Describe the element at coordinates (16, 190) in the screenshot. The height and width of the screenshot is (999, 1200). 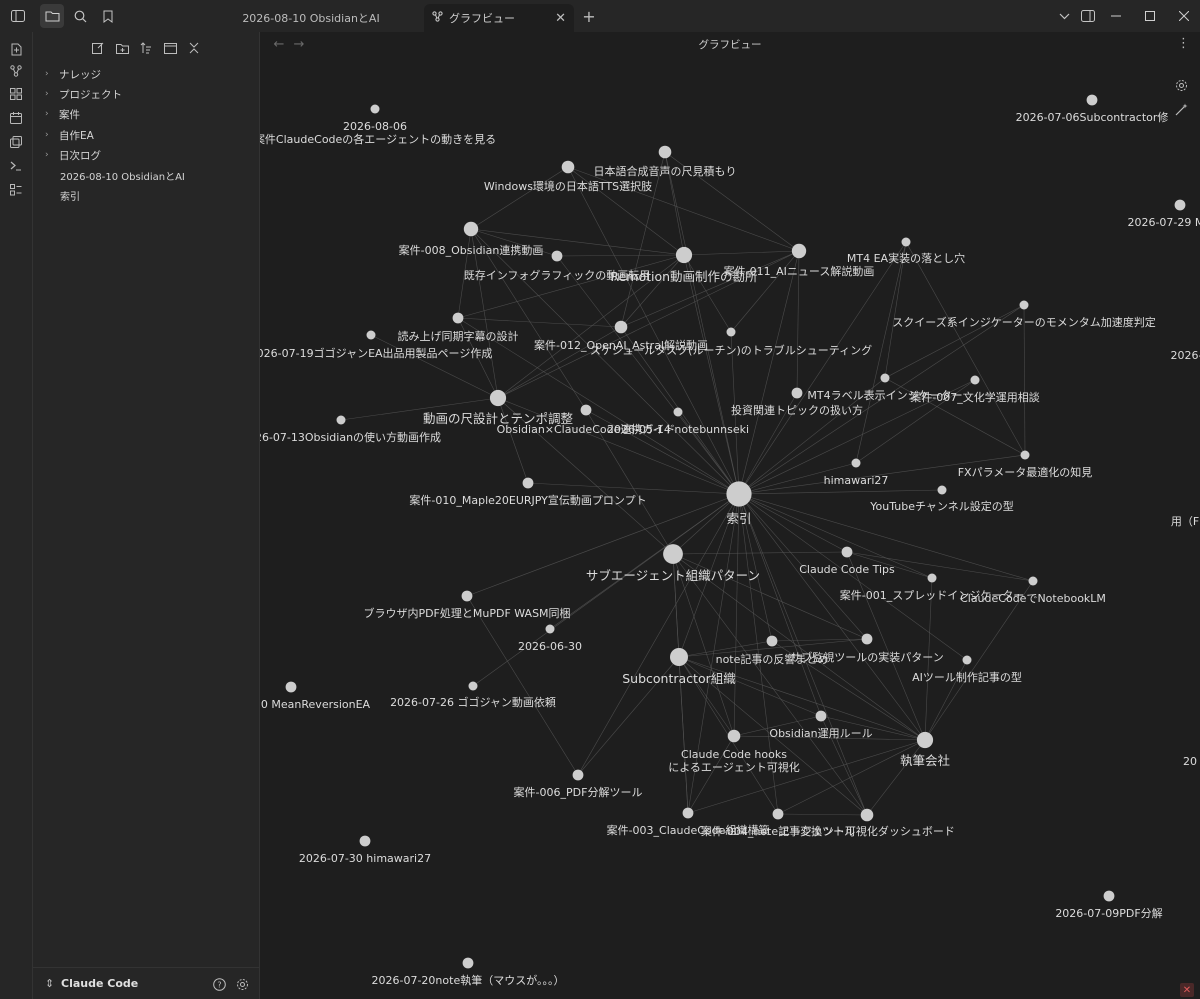
I see `template-icon` at that location.